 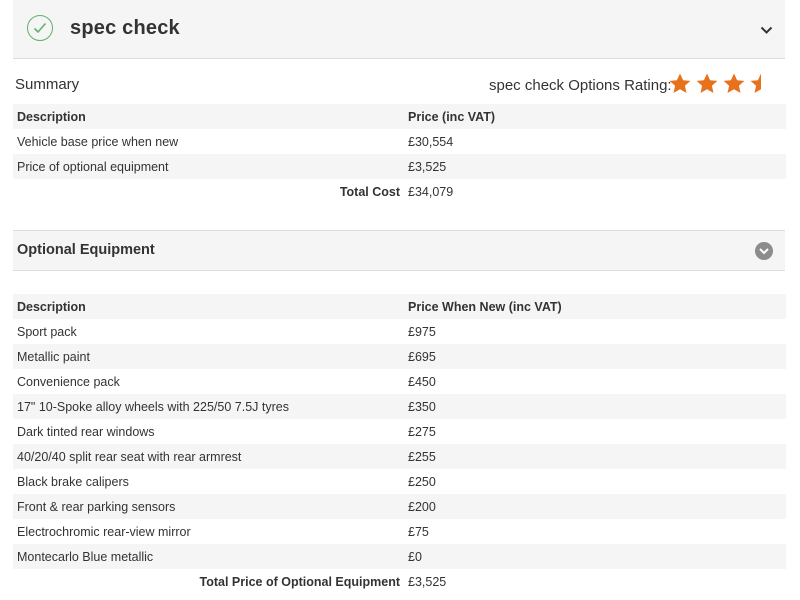 I want to click on table-row: Price of optional equipment £3,525, so click(x=399, y=166).